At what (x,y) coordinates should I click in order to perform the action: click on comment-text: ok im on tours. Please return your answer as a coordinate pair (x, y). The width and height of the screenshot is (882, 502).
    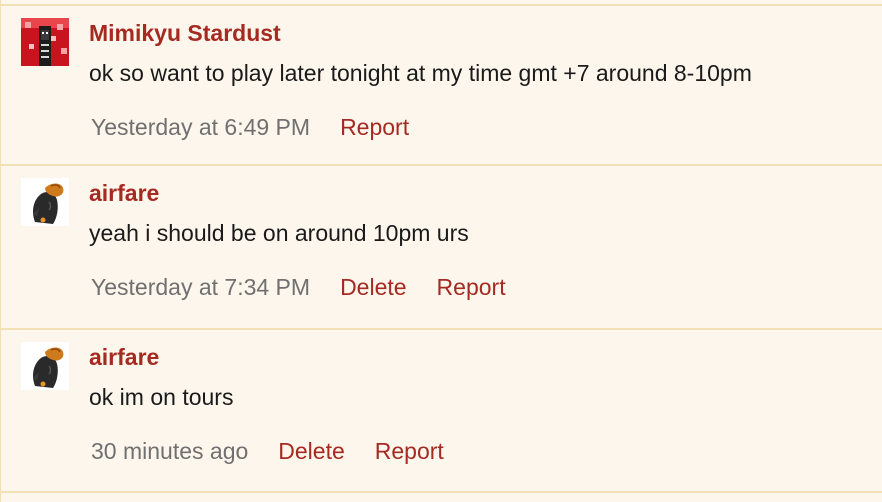
    Looking at the image, I should click on (161, 397).